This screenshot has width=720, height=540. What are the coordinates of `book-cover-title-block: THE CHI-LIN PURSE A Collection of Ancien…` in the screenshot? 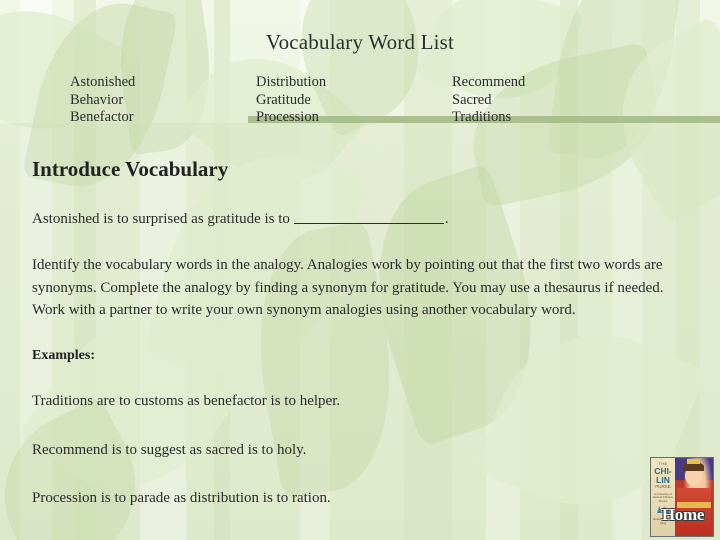 It's located at (663, 482).